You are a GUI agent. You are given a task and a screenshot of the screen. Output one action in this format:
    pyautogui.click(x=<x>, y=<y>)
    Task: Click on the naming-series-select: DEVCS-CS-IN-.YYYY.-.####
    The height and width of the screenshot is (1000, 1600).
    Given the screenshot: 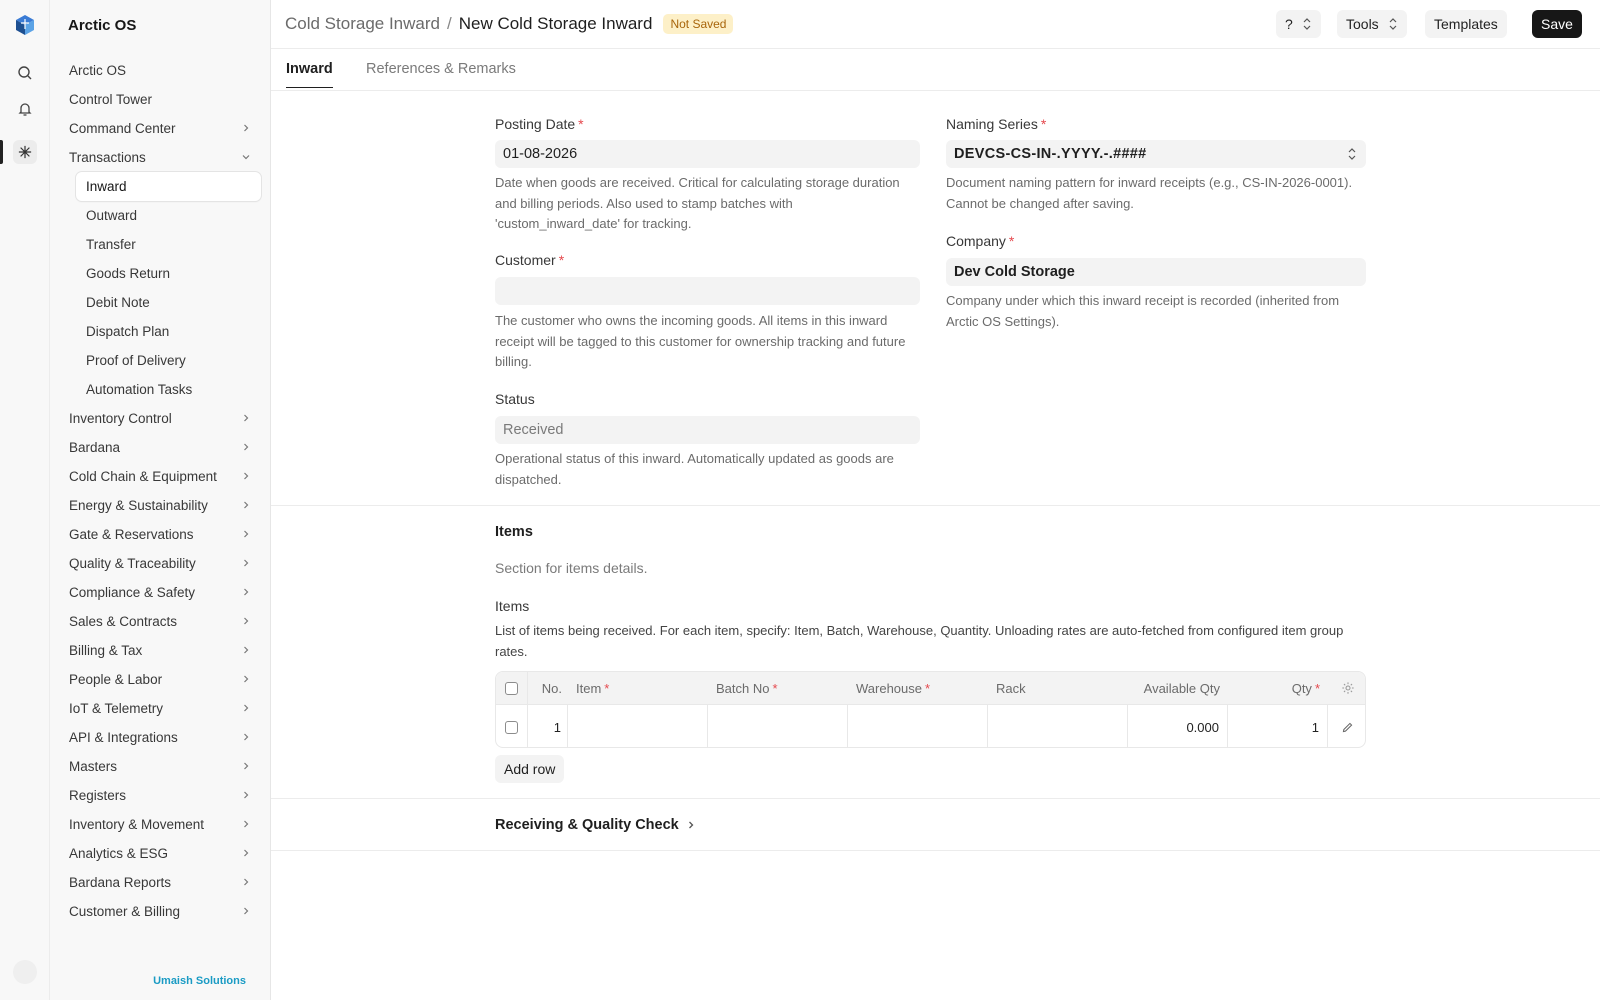 What is the action you would take?
    pyautogui.click(x=1156, y=154)
    